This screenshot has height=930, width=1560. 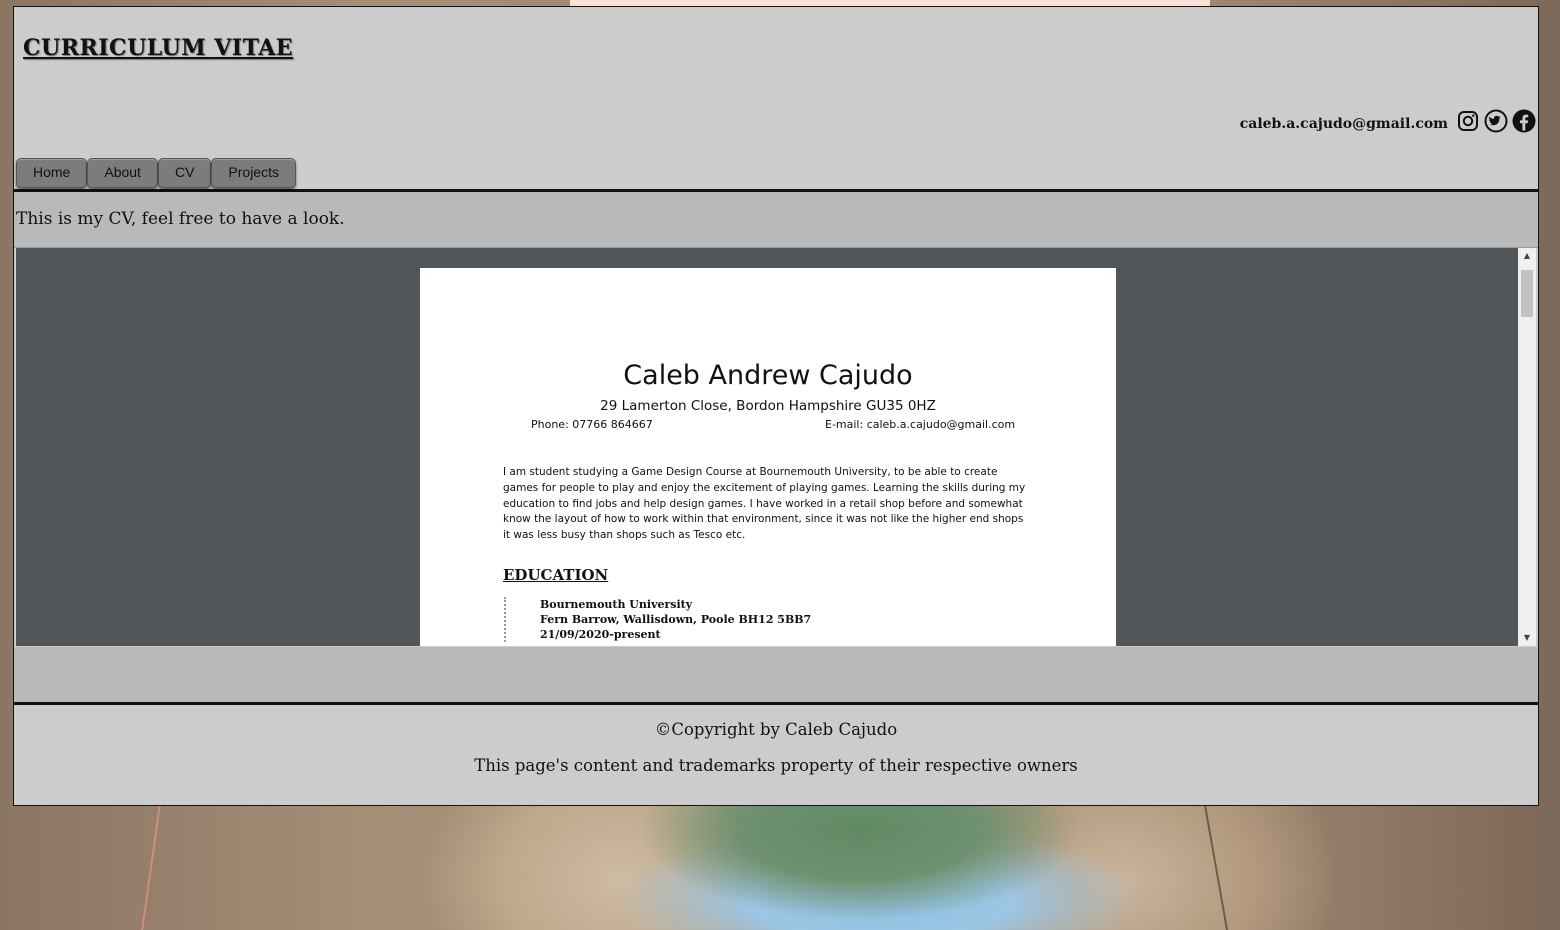 What do you see at coordinates (592, 424) in the screenshot?
I see `cv-phone: Phone: 07766 864667` at bounding box center [592, 424].